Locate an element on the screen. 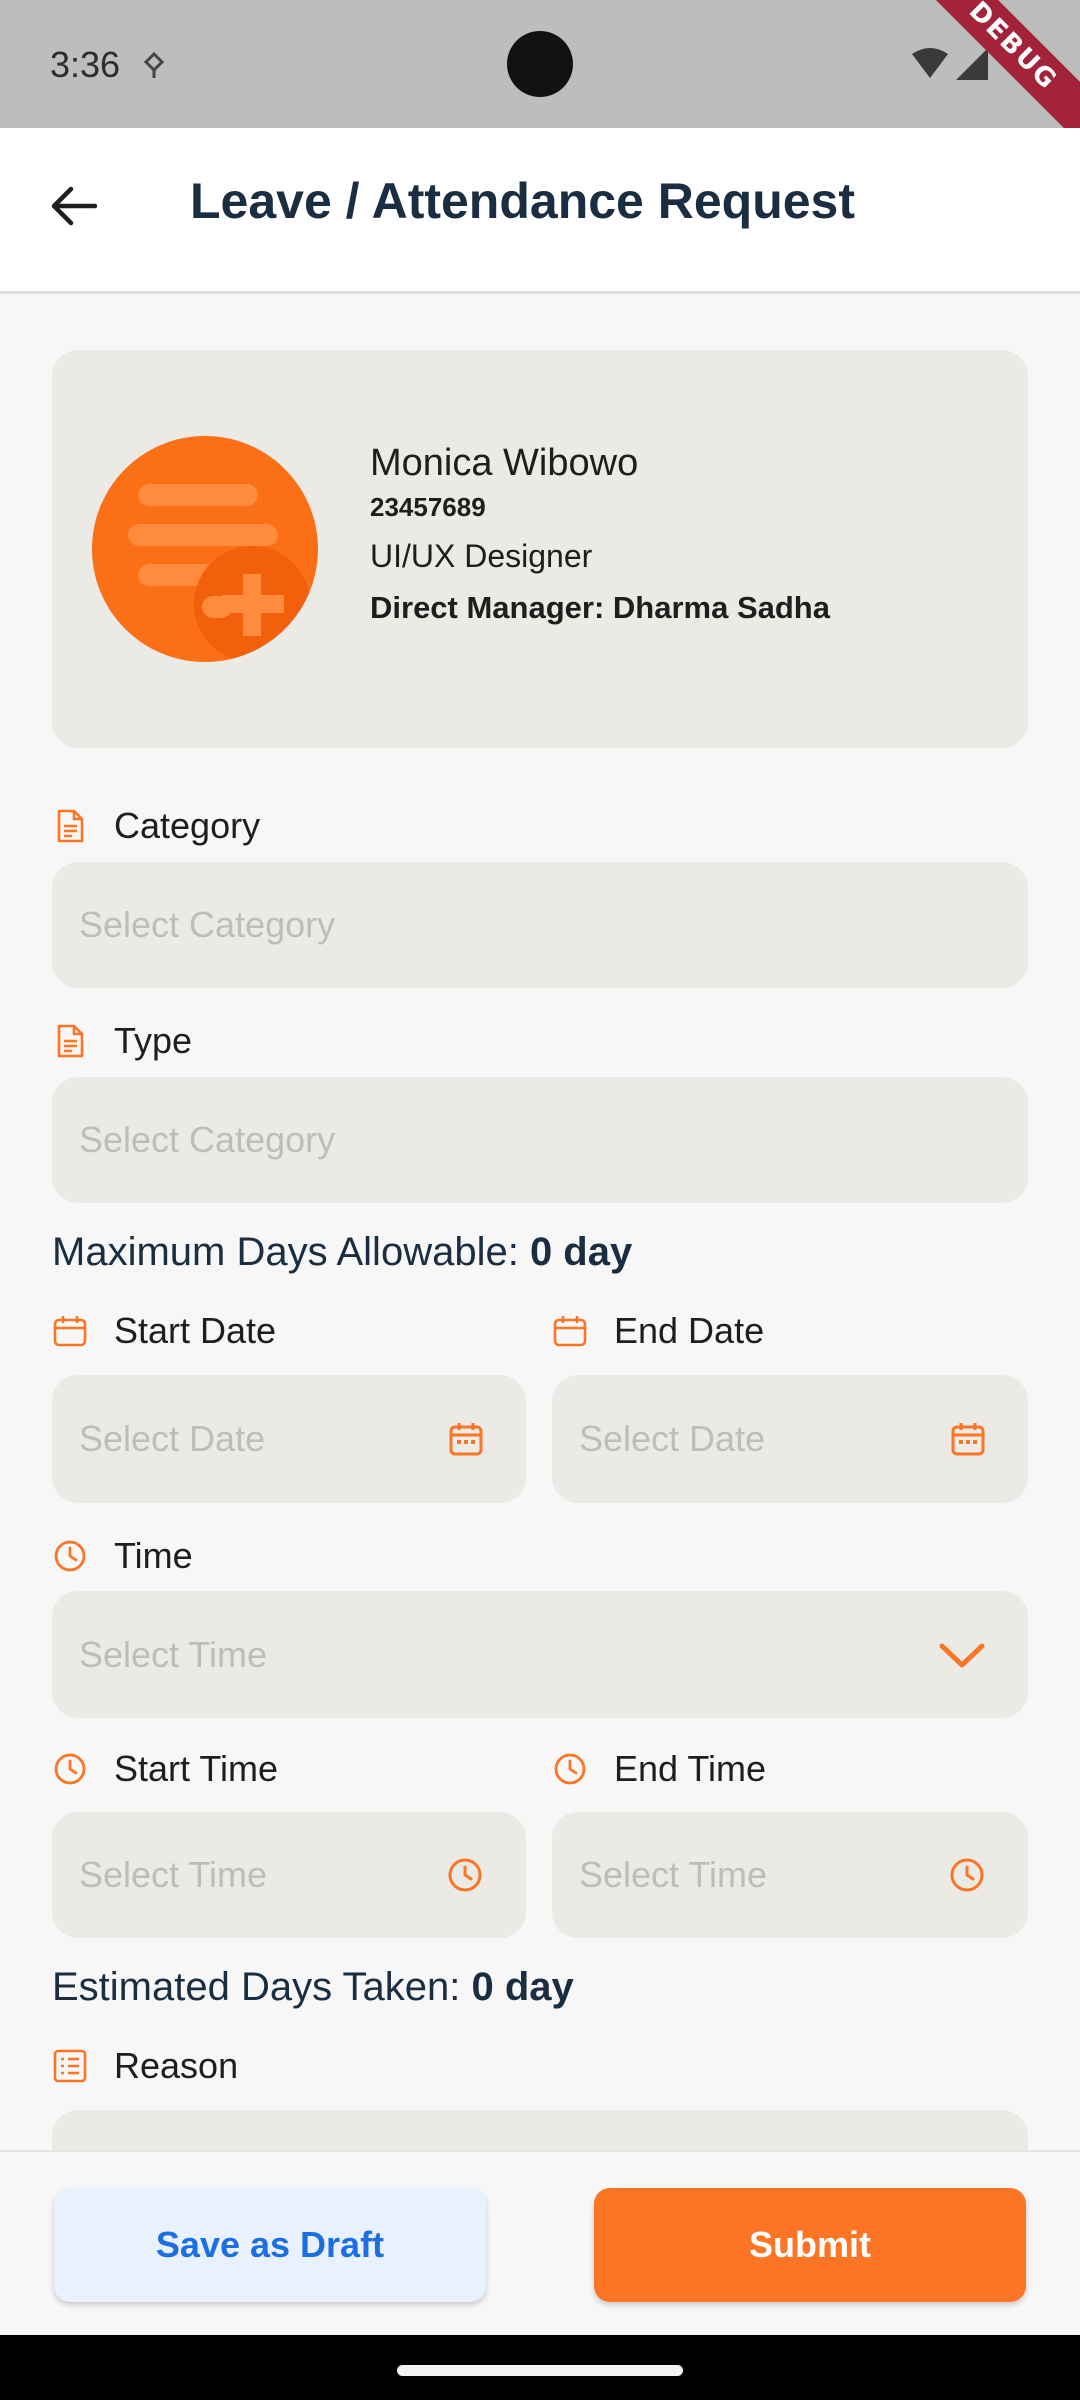 The width and height of the screenshot is (1080, 2400). submit-button: Submit is located at coordinates (810, 2245).